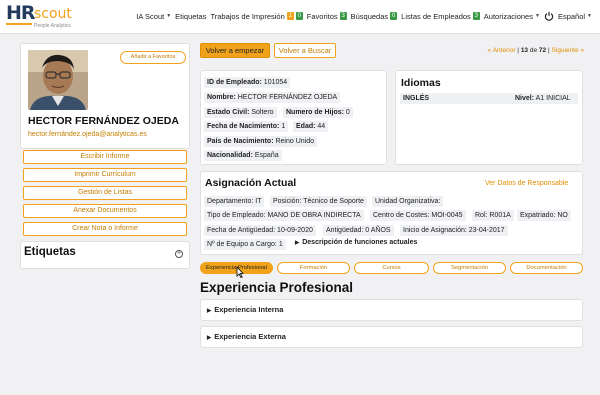 This screenshot has width=600, height=395. What do you see at coordinates (553, 98) in the screenshot?
I see `nivel-value: A1 INICIAL` at bounding box center [553, 98].